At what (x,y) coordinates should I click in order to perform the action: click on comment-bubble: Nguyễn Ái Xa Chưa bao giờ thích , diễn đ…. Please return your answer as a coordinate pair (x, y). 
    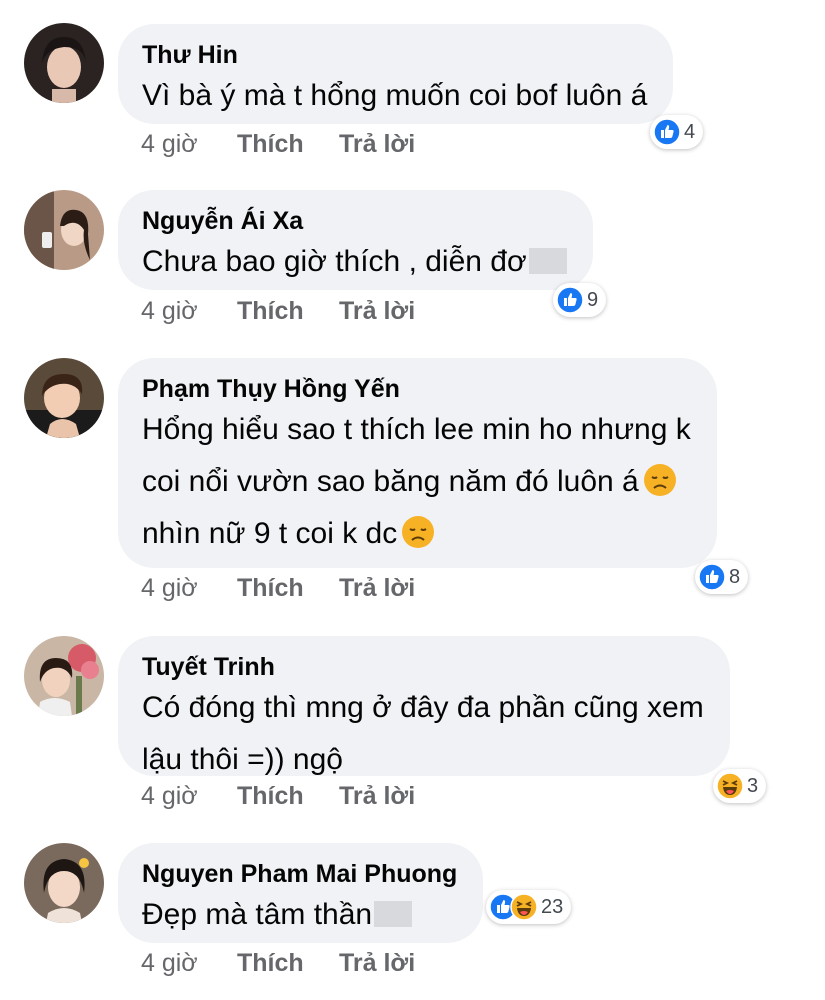
    Looking at the image, I should click on (355, 240).